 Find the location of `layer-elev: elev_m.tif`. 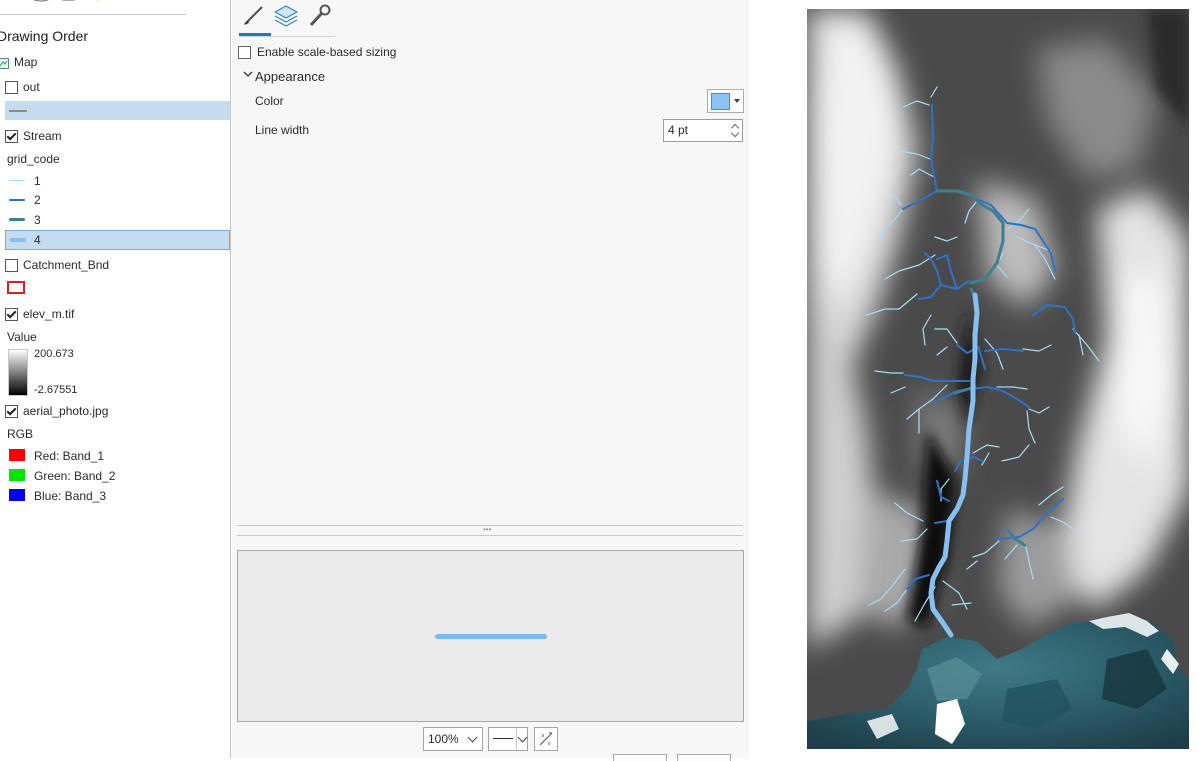

layer-elev: elev_m.tif is located at coordinates (115, 314).